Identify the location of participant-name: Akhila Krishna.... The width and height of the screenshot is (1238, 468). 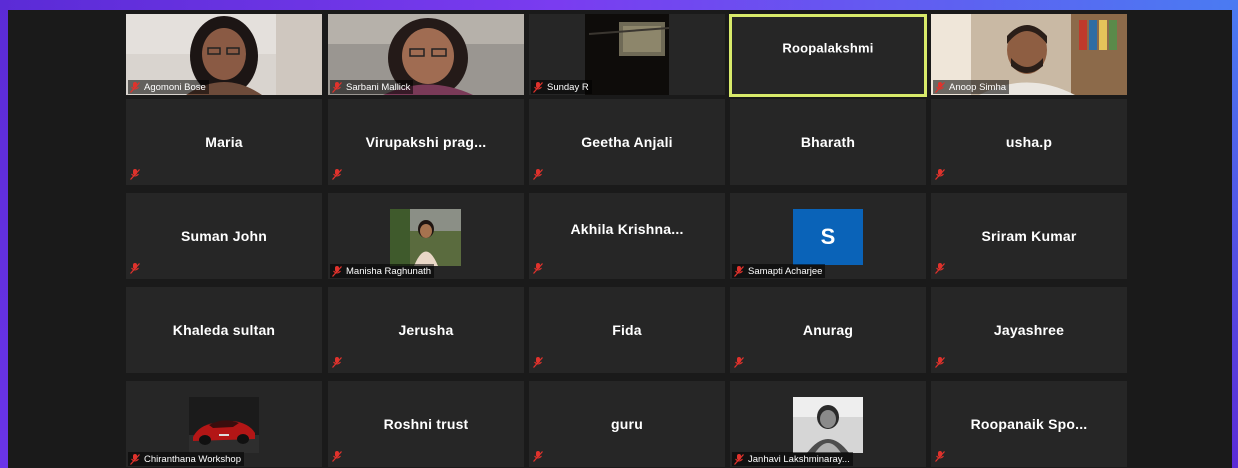
(627, 229).